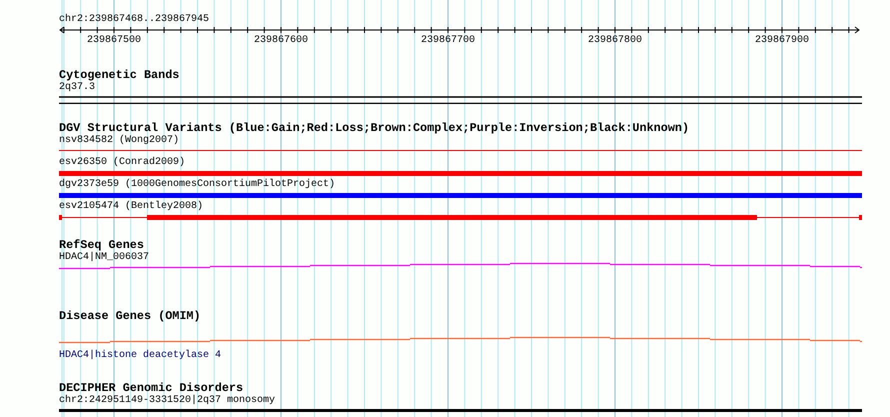  What do you see at coordinates (197, 185) in the screenshot?
I see `feature-label: dgv2373e59 (1000GenomesConsortiumPilotProject)` at bounding box center [197, 185].